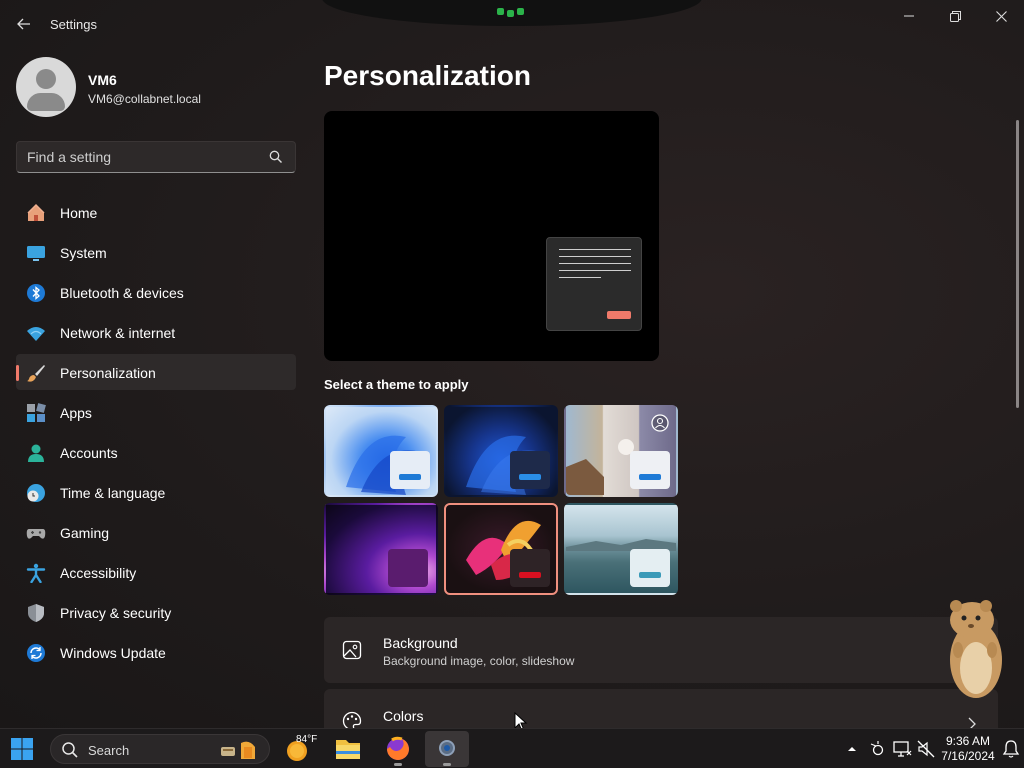 This screenshot has width=1024, height=768. Describe the element at coordinates (479, 661) in the screenshot. I see `row-subtitle: Background image, color, slideshow` at that location.